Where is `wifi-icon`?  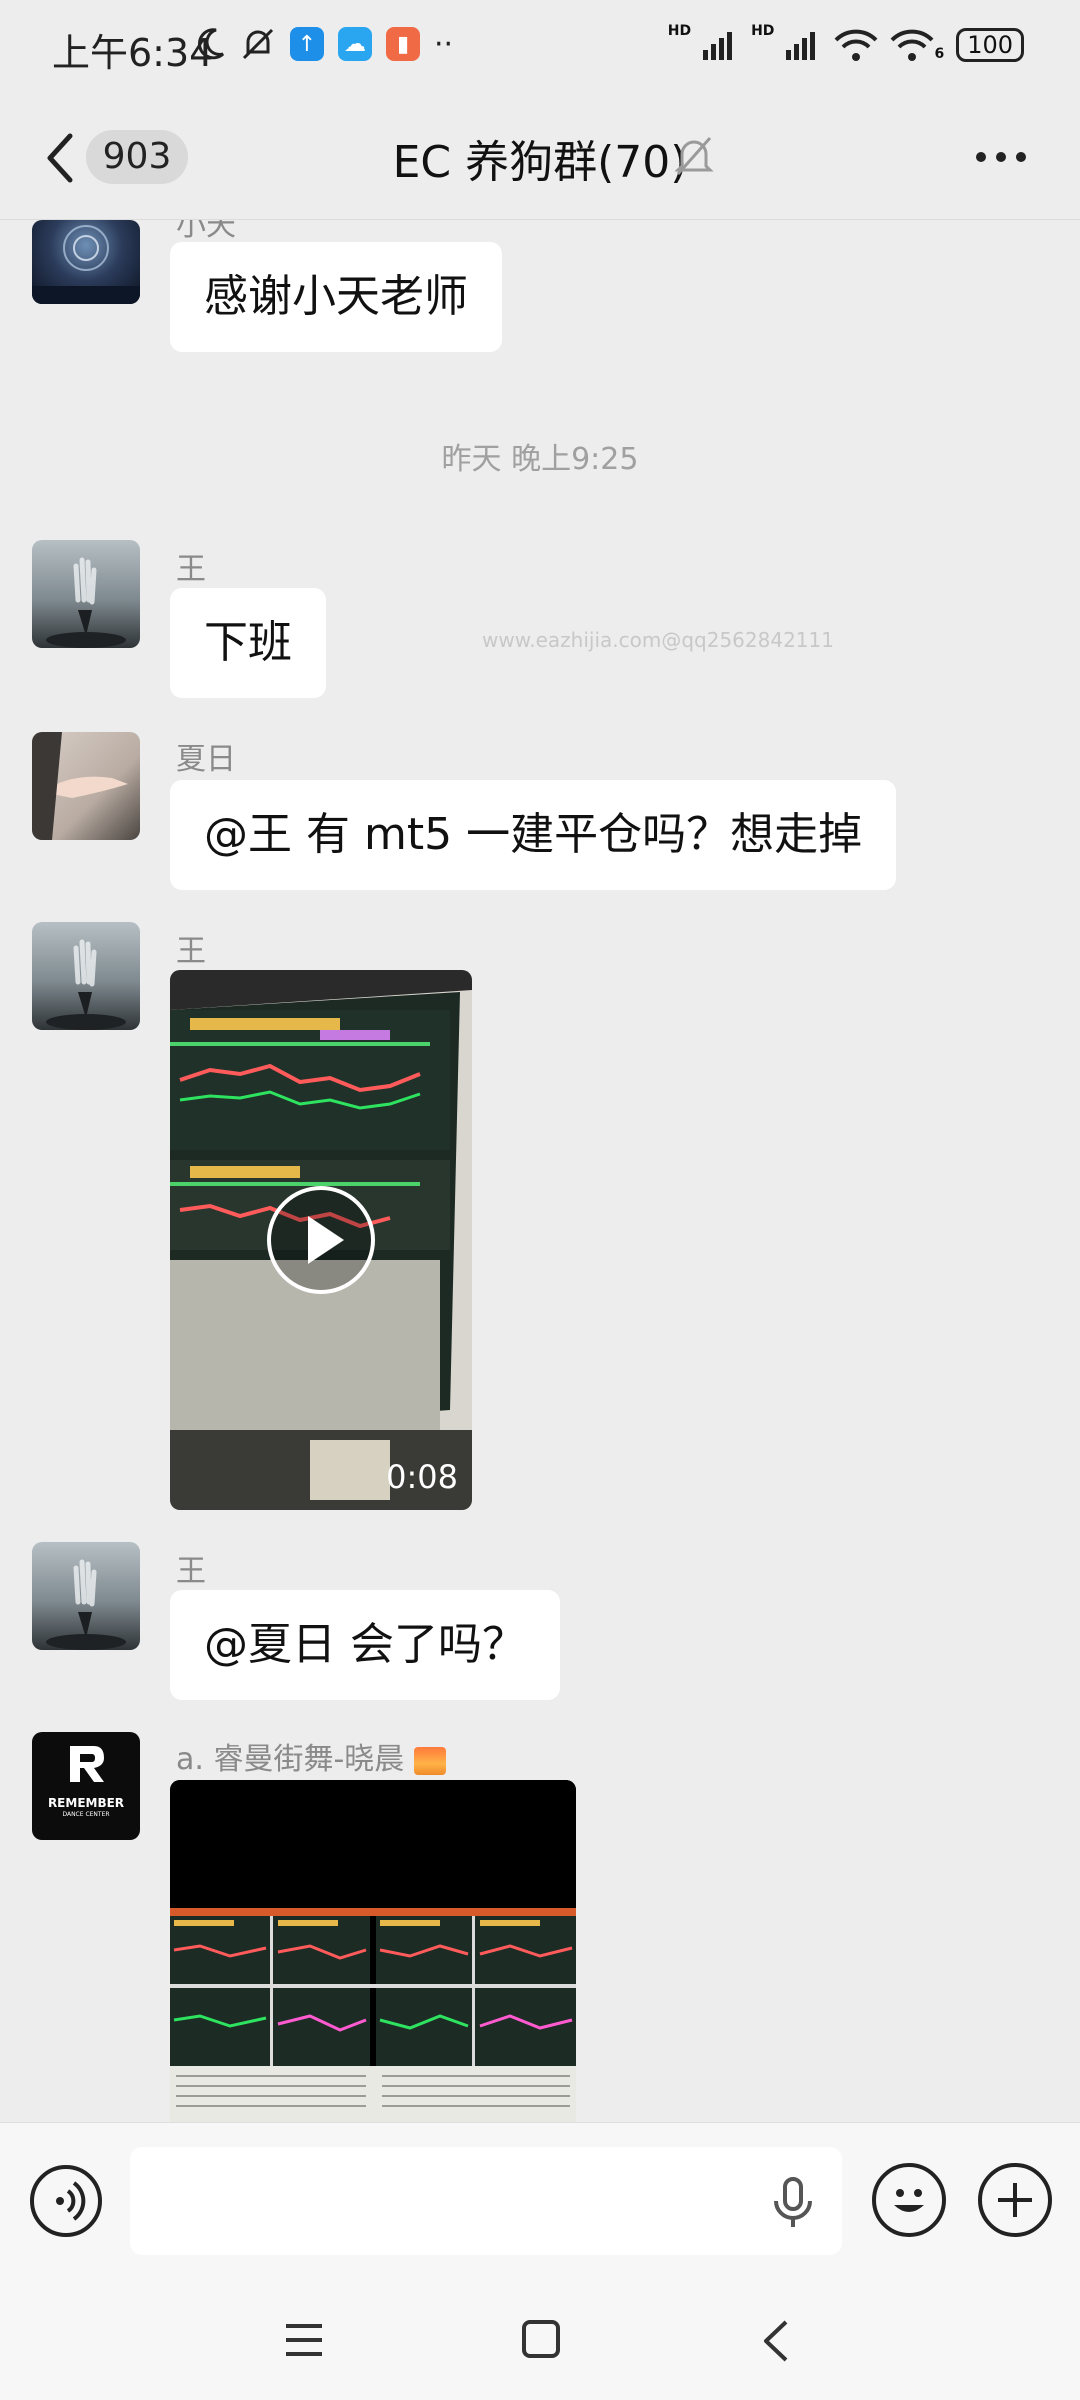 wifi-icon is located at coordinates (856, 45).